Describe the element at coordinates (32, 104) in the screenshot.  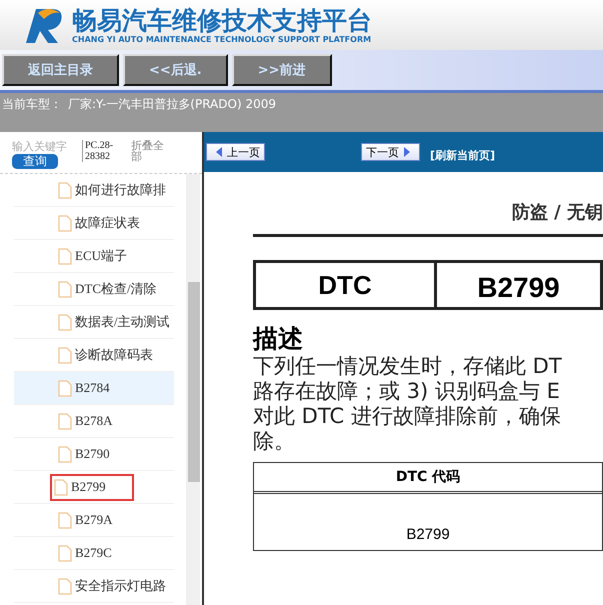
I see `vehicle-label: 当前车型：` at that location.